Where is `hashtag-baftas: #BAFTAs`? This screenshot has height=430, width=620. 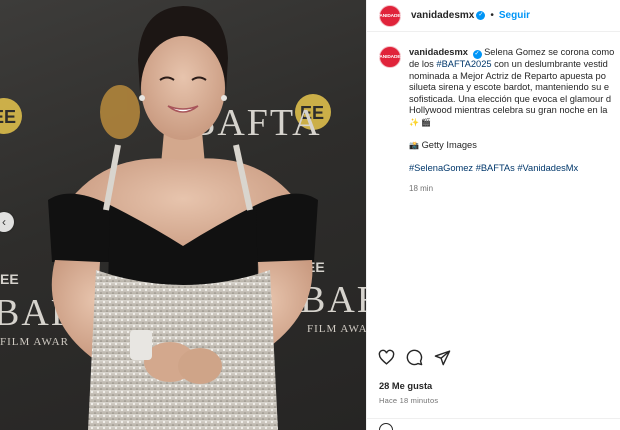
hashtag-baftas: #BAFTAs is located at coordinates (495, 168).